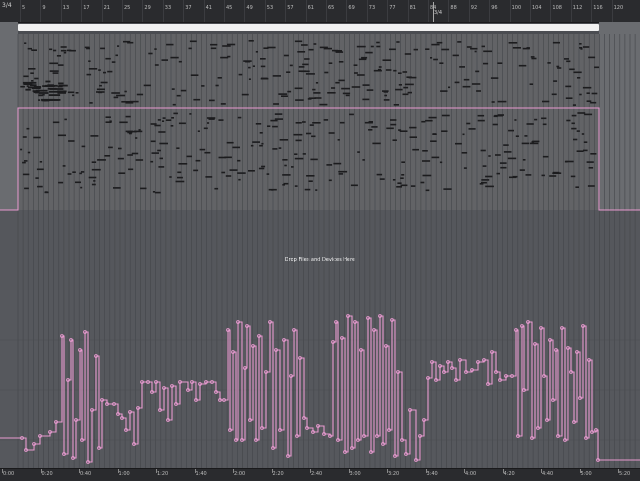 Image resolution: width=640 pixels, height=481 pixels. Describe the element at coordinates (86, 474) in the screenshot. I see `time-label: 0:40` at that location.